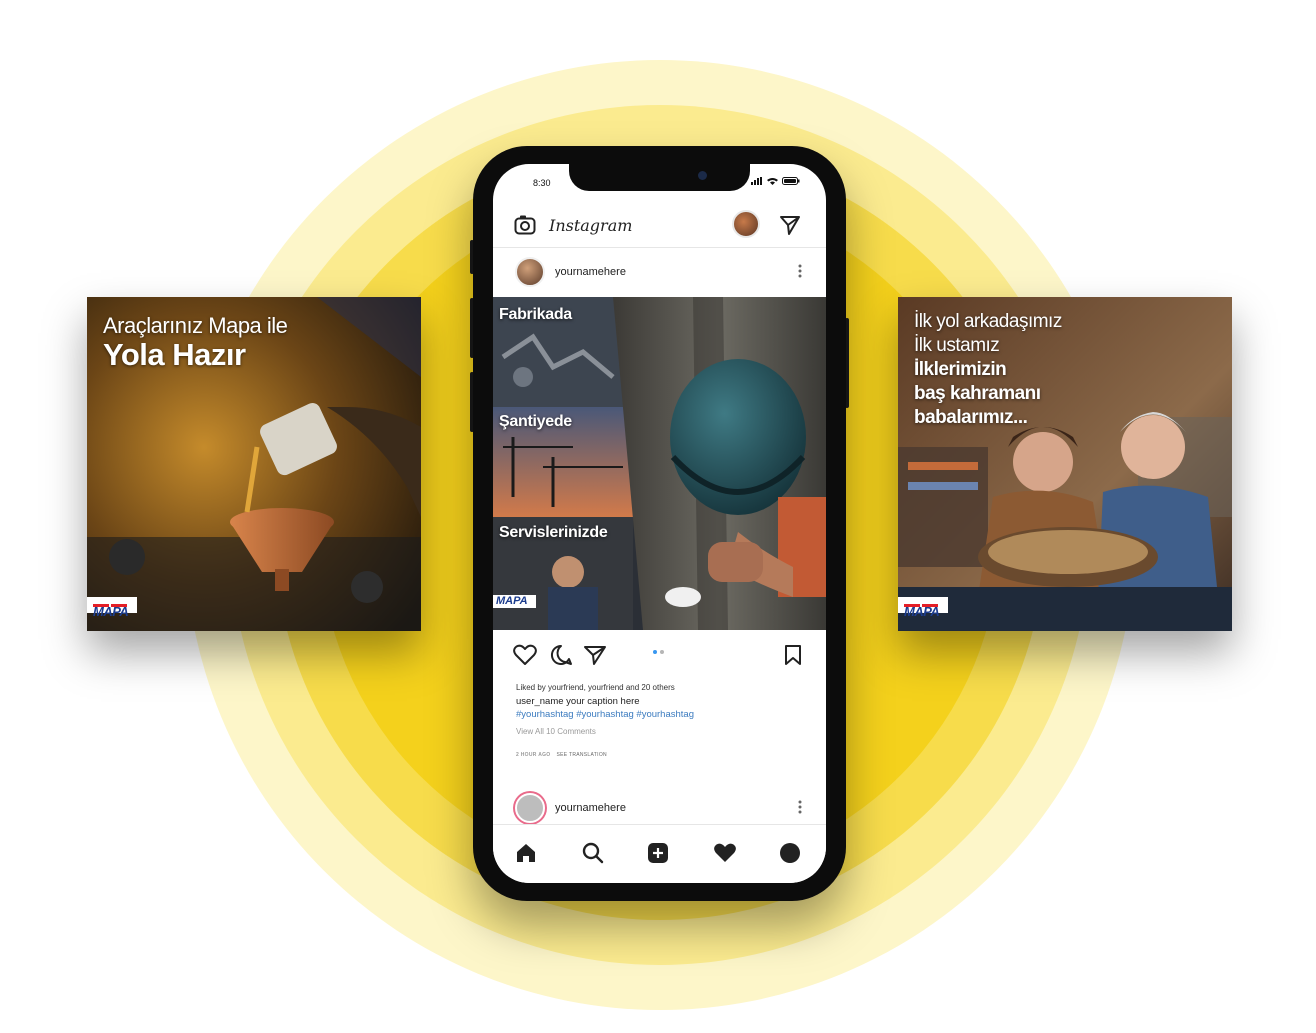 Image resolution: width=1316 pixels, height=1033 pixels. What do you see at coordinates (658, 652) in the screenshot?
I see `carousel-dots` at bounding box center [658, 652].